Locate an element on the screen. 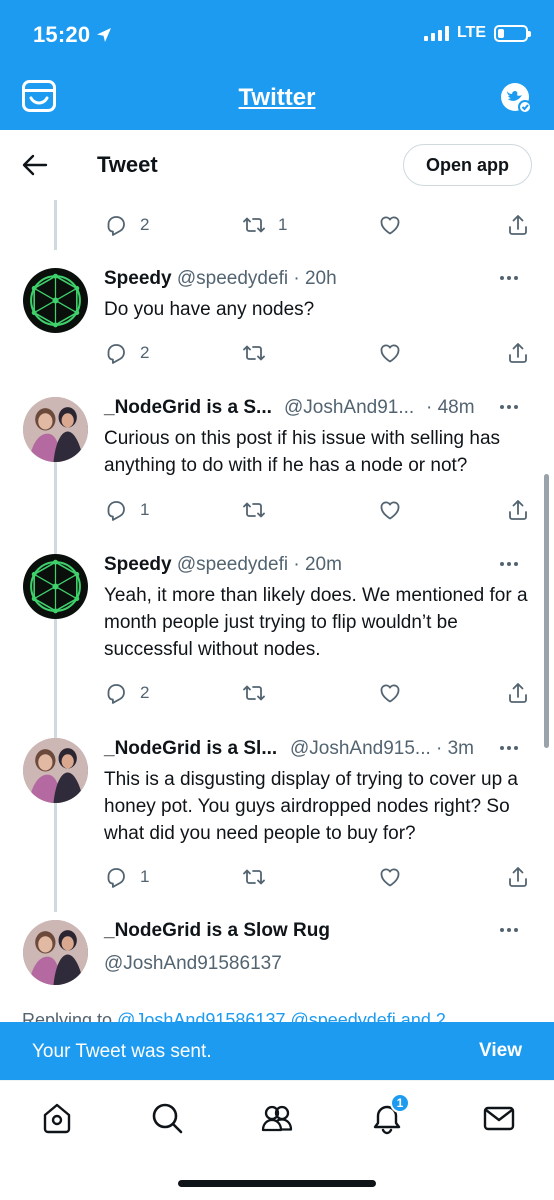 This screenshot has width=554, height=1200. retweet-button: 1 is located at coordinates (264, 225).